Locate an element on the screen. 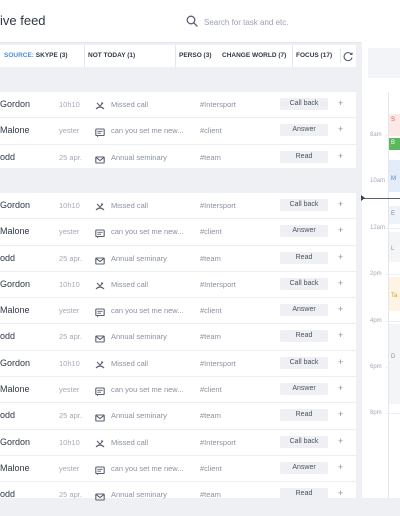 The width and height of the screenshot is (400, 516). contact-name: odd is located at coordinates (8, 494).